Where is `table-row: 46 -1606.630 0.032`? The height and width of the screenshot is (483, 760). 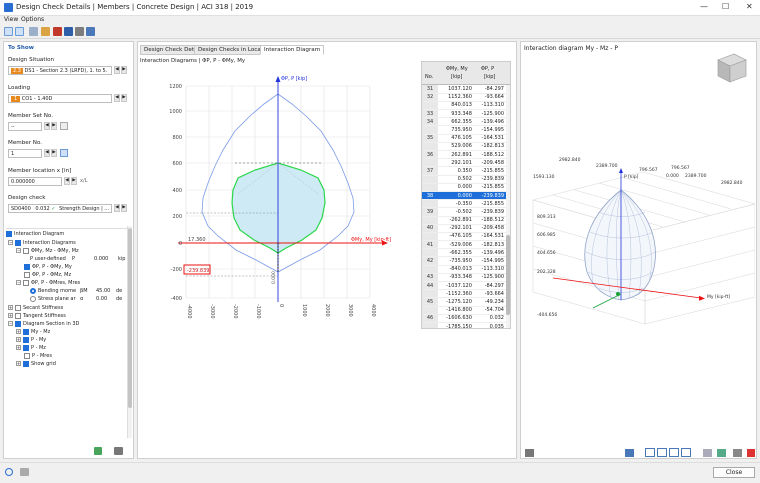 table-row: 46 -1606.630 0.032 is located at coordinates (464, 318).